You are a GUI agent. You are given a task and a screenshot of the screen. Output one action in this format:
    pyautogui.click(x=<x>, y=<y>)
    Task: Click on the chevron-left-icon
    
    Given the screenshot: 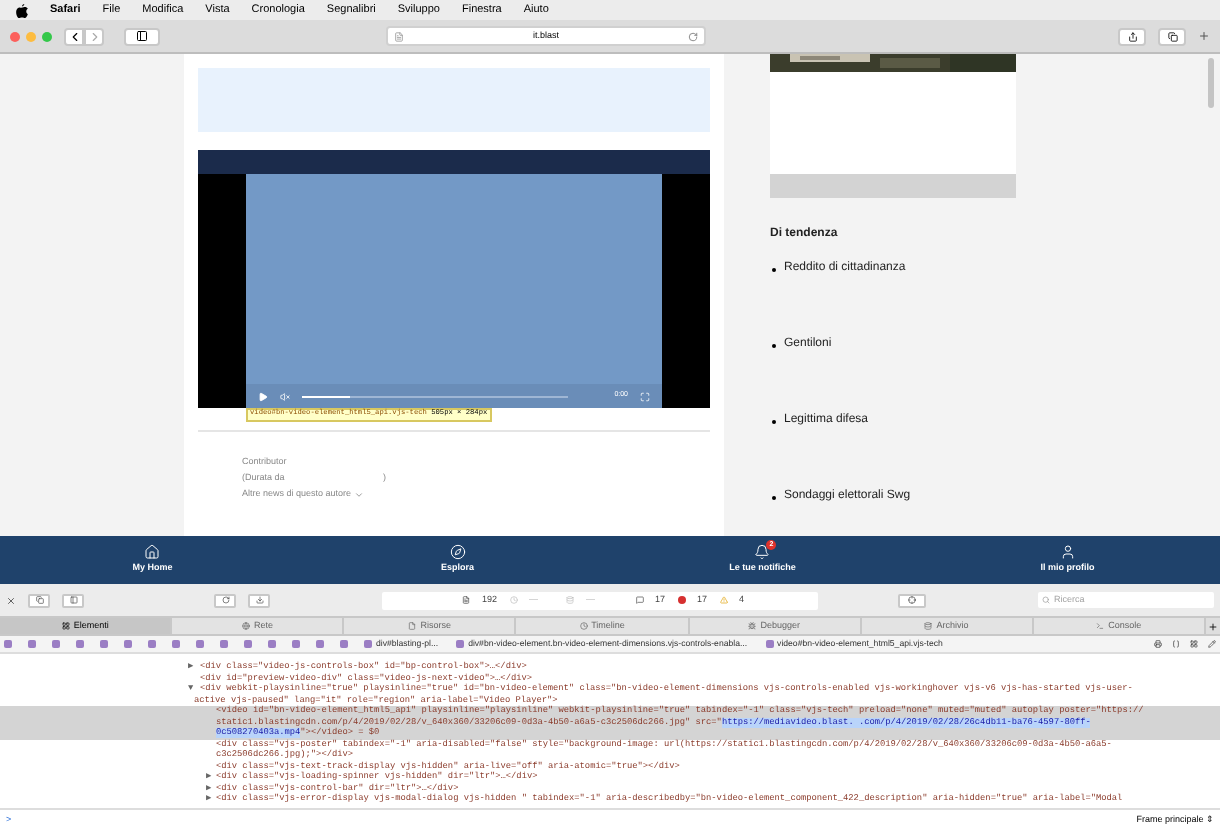 What is the action you would take?
    pyautogui.click(x=74, y=36)
    